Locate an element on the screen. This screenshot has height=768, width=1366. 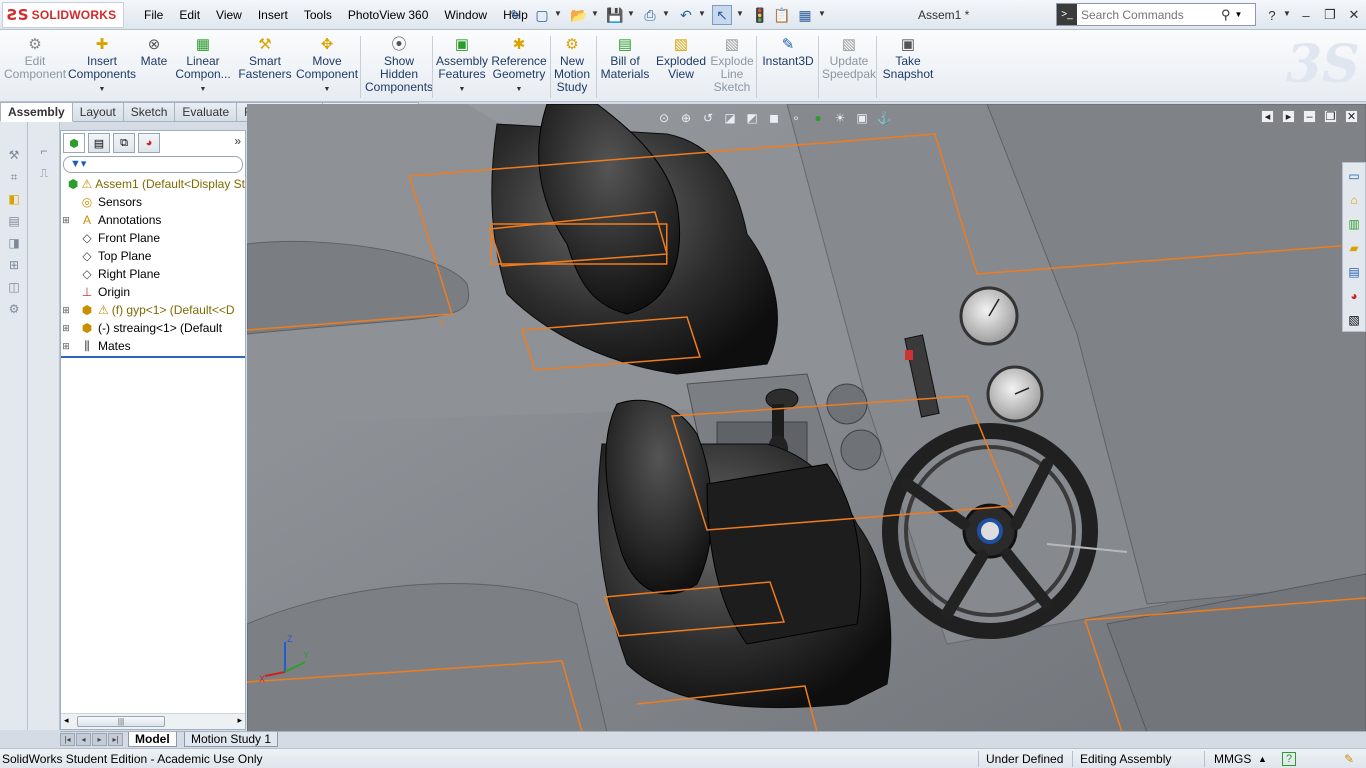
command-smart-fasteners-button: ⚒ Smart Fasteners is located at coordinates (265, 57).